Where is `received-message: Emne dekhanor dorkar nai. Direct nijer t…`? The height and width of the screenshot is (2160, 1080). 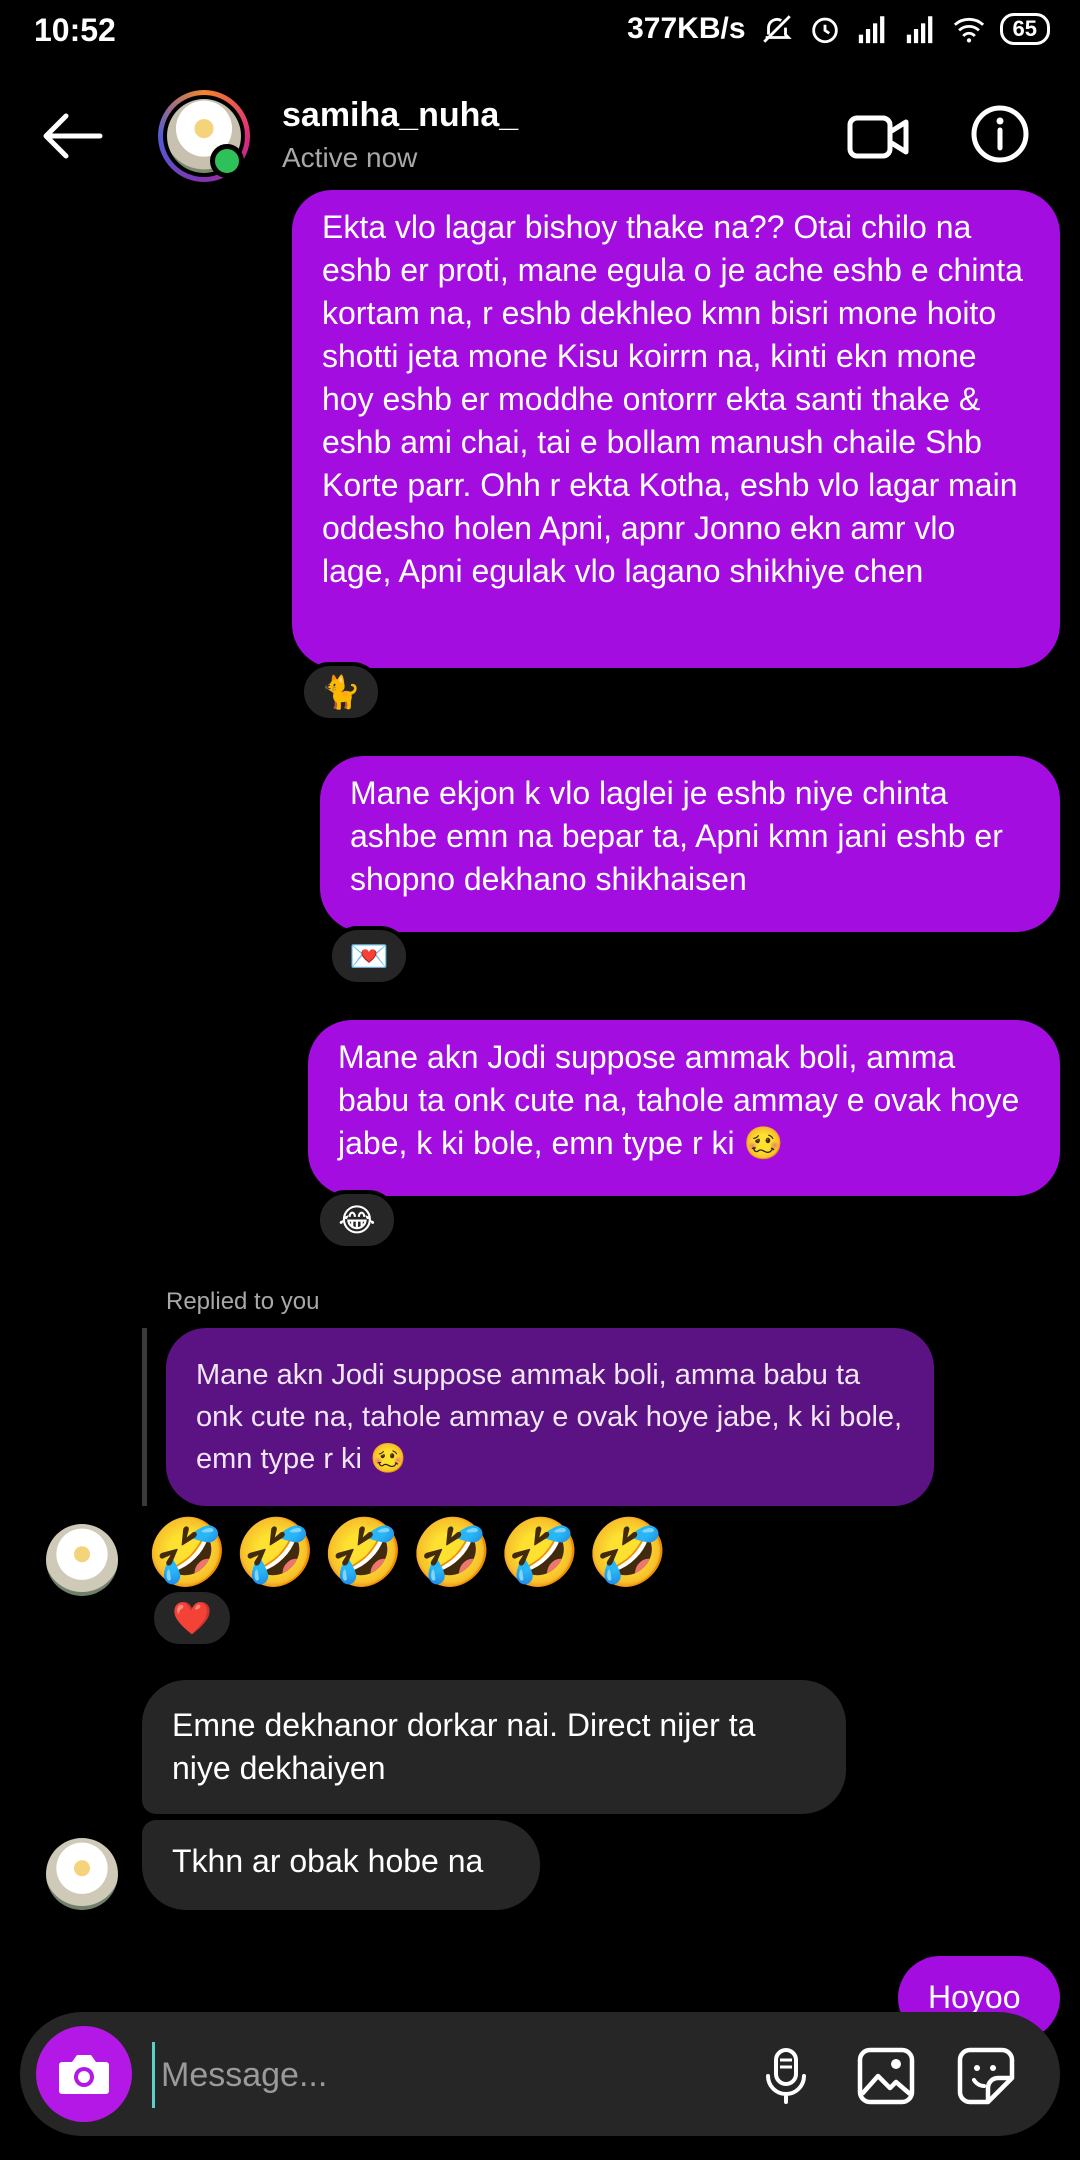
received-message: Emne dekhanor dorkar nai. Direct nijer t… is located at coordinates (494, 1747).